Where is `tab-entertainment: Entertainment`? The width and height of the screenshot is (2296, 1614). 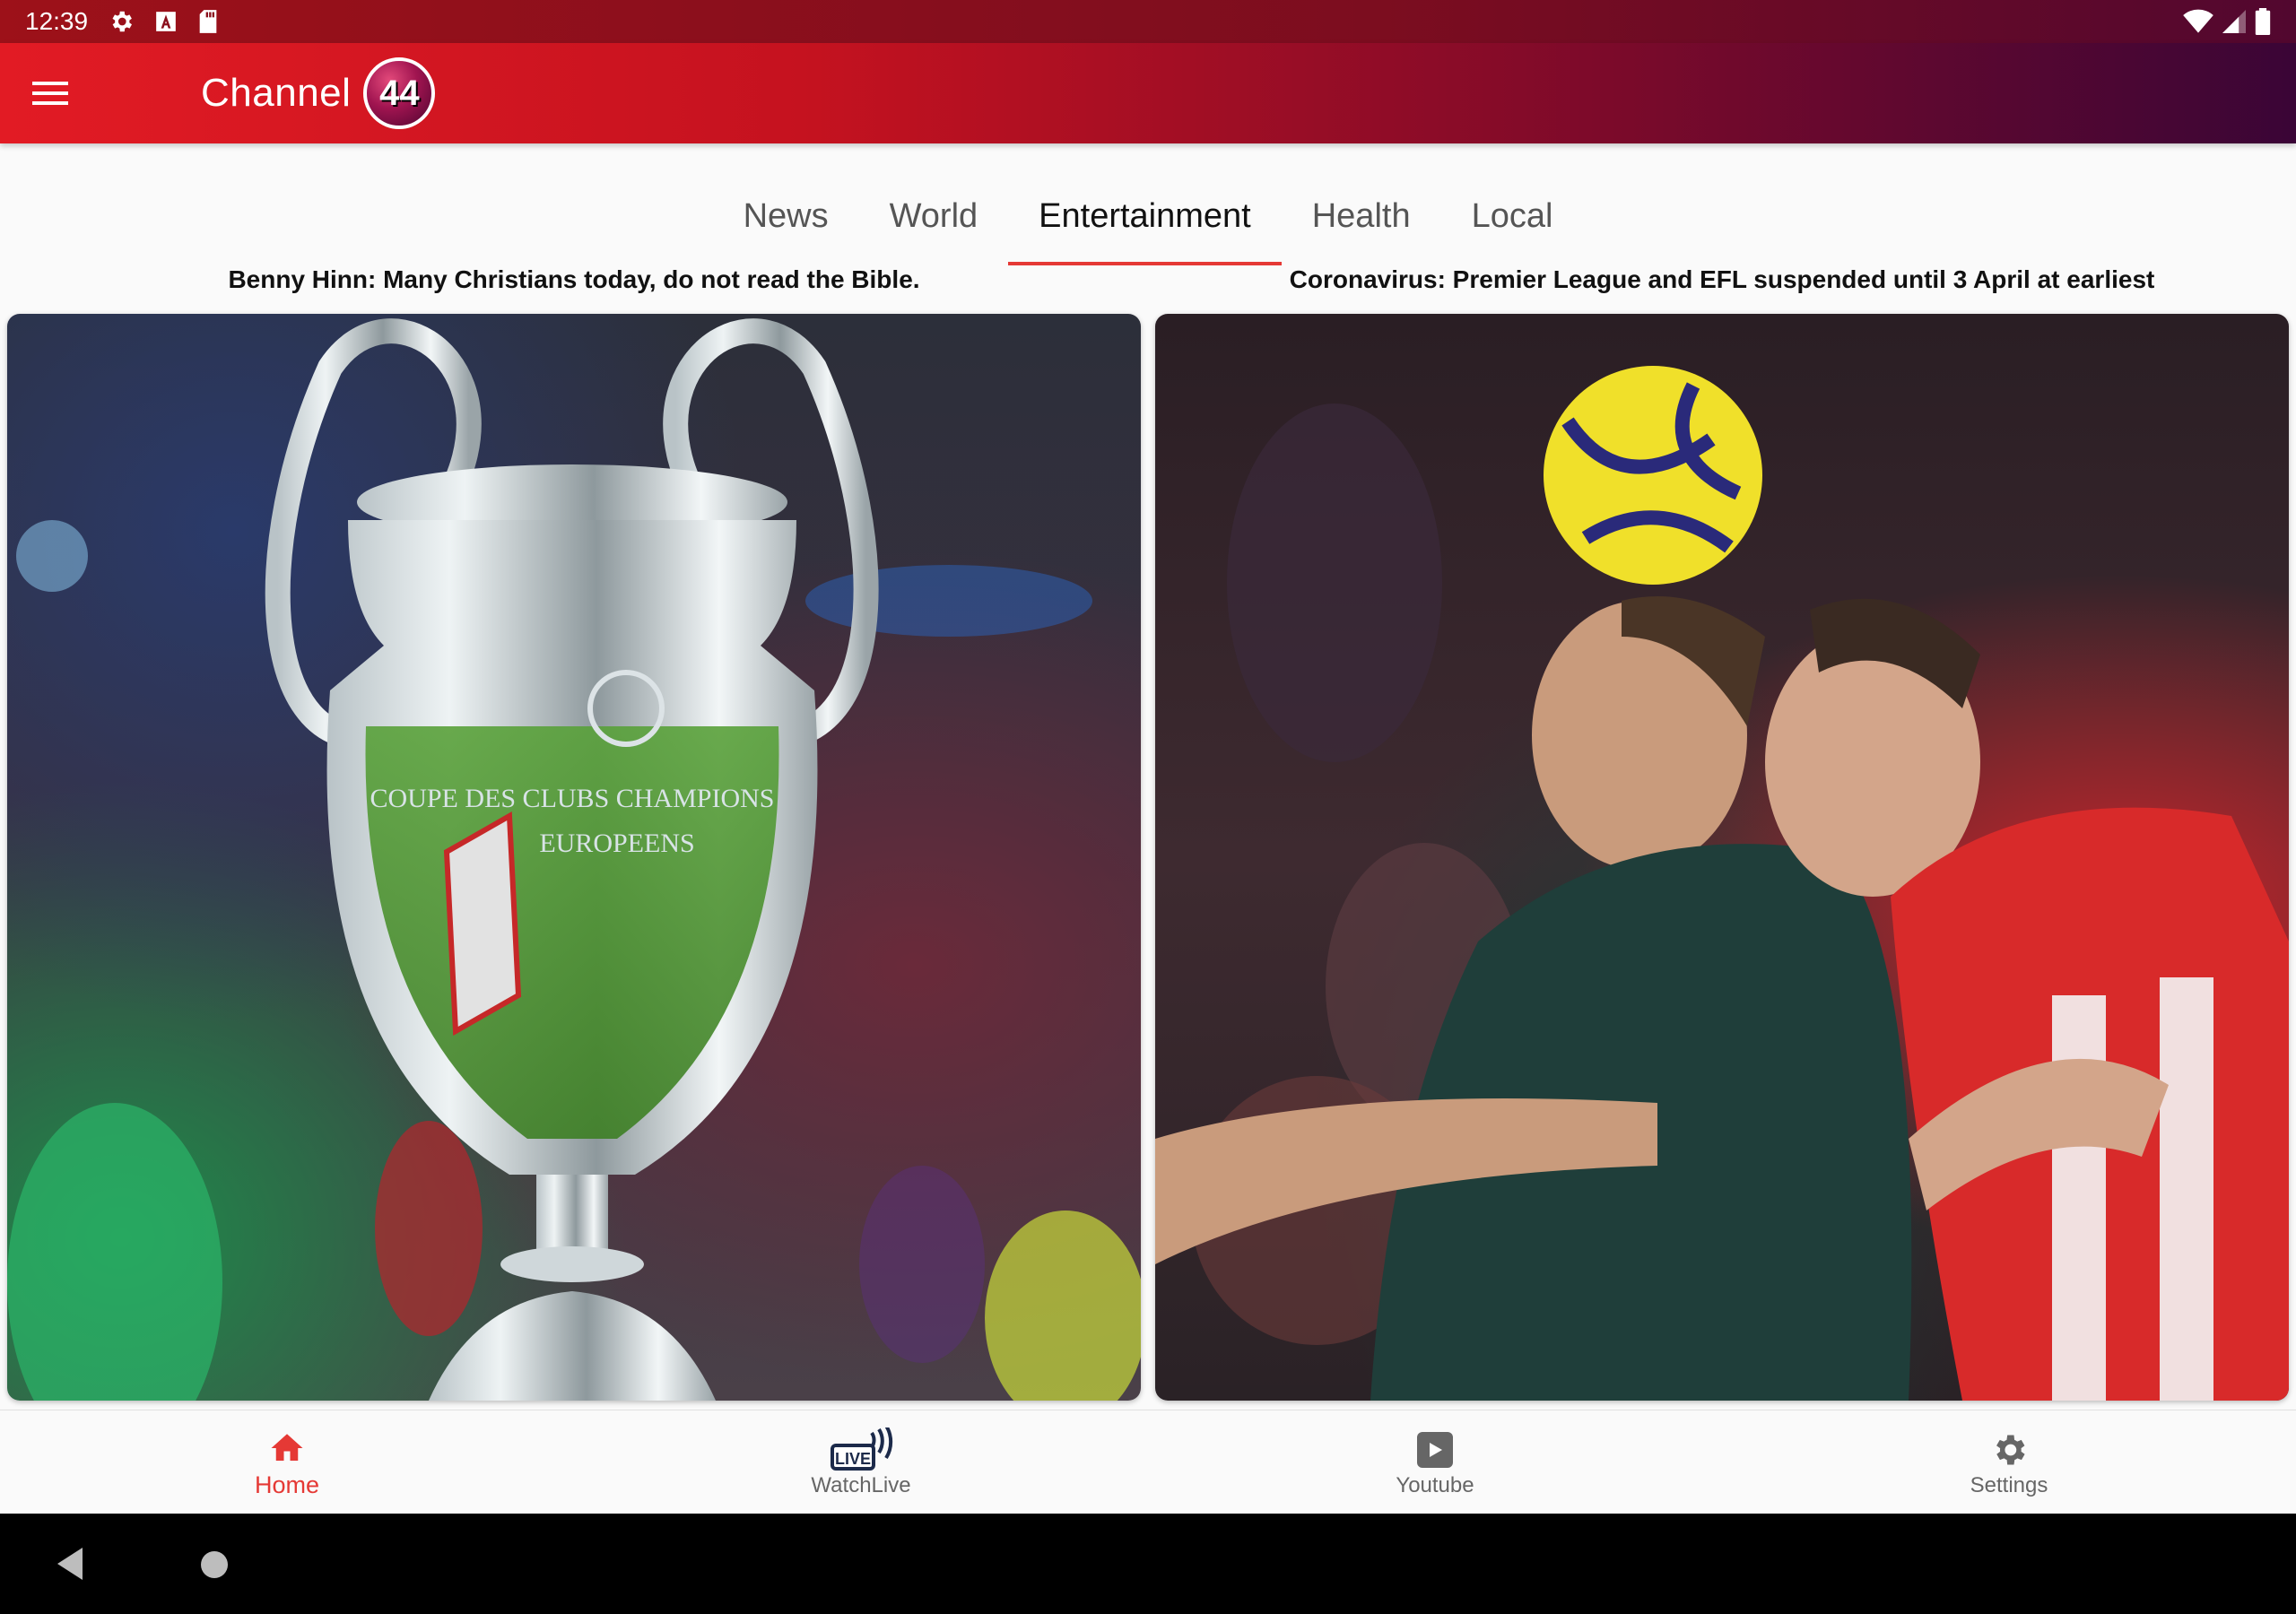 tab-entertainment: Entertainment is located at coordinates (1145, 222).